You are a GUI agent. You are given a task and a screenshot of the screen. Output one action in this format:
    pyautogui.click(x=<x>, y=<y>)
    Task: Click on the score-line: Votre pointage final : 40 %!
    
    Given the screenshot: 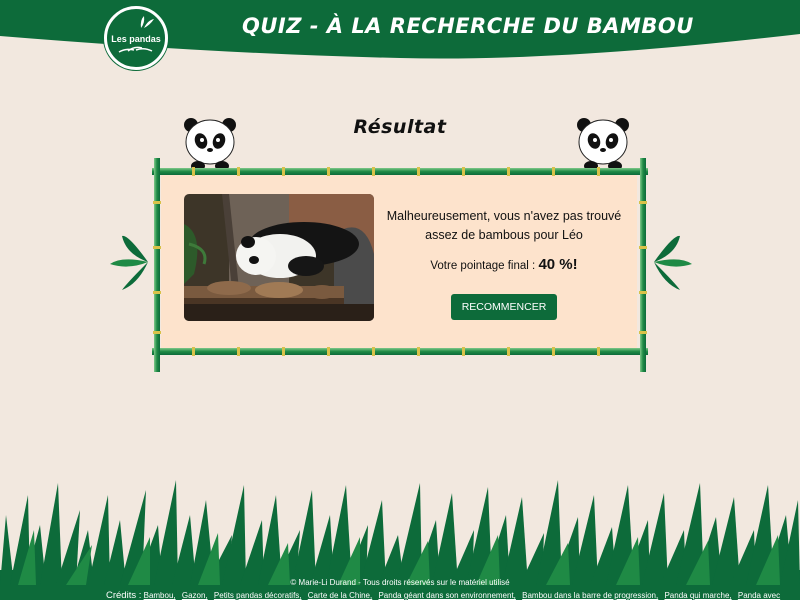 What is the action you would take?
    pyautogui.click(x=504, y=264)
    